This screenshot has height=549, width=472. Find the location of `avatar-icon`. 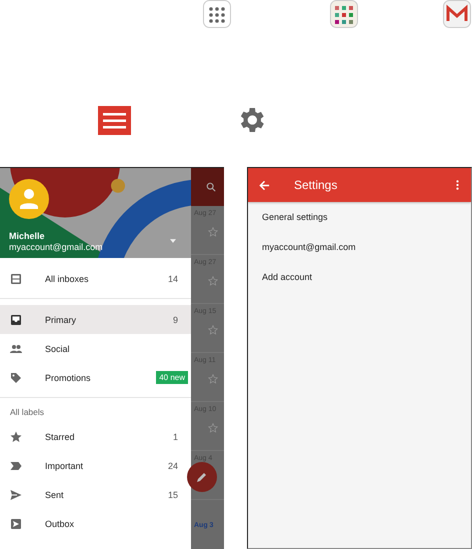

avatar-icon is located at coordinates (29, 199).